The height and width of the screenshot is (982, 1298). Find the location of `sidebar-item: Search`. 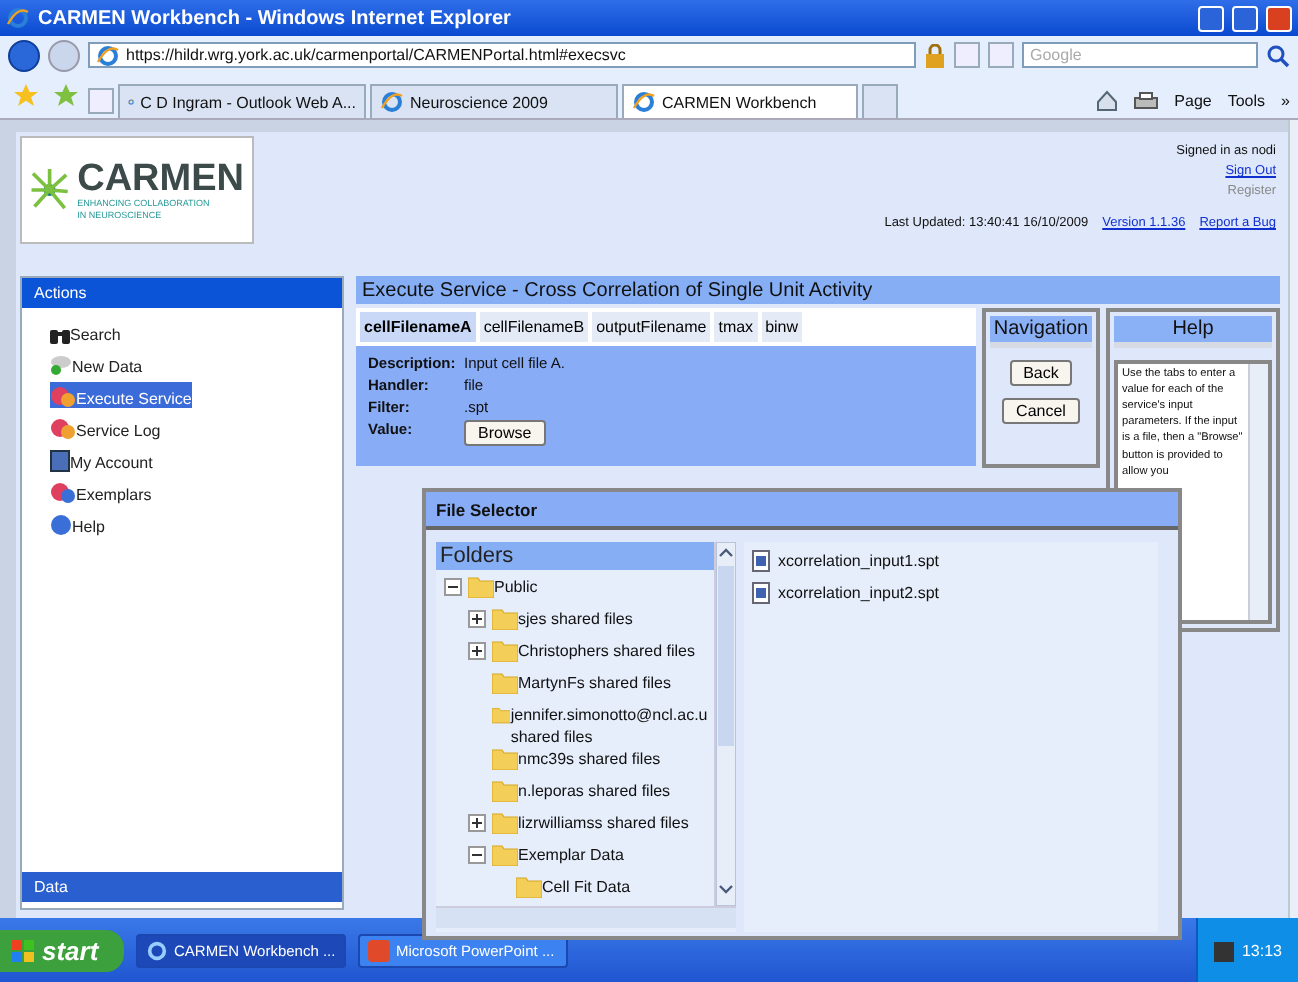

sidebar-item: Search is located at coordinates (85, 331).